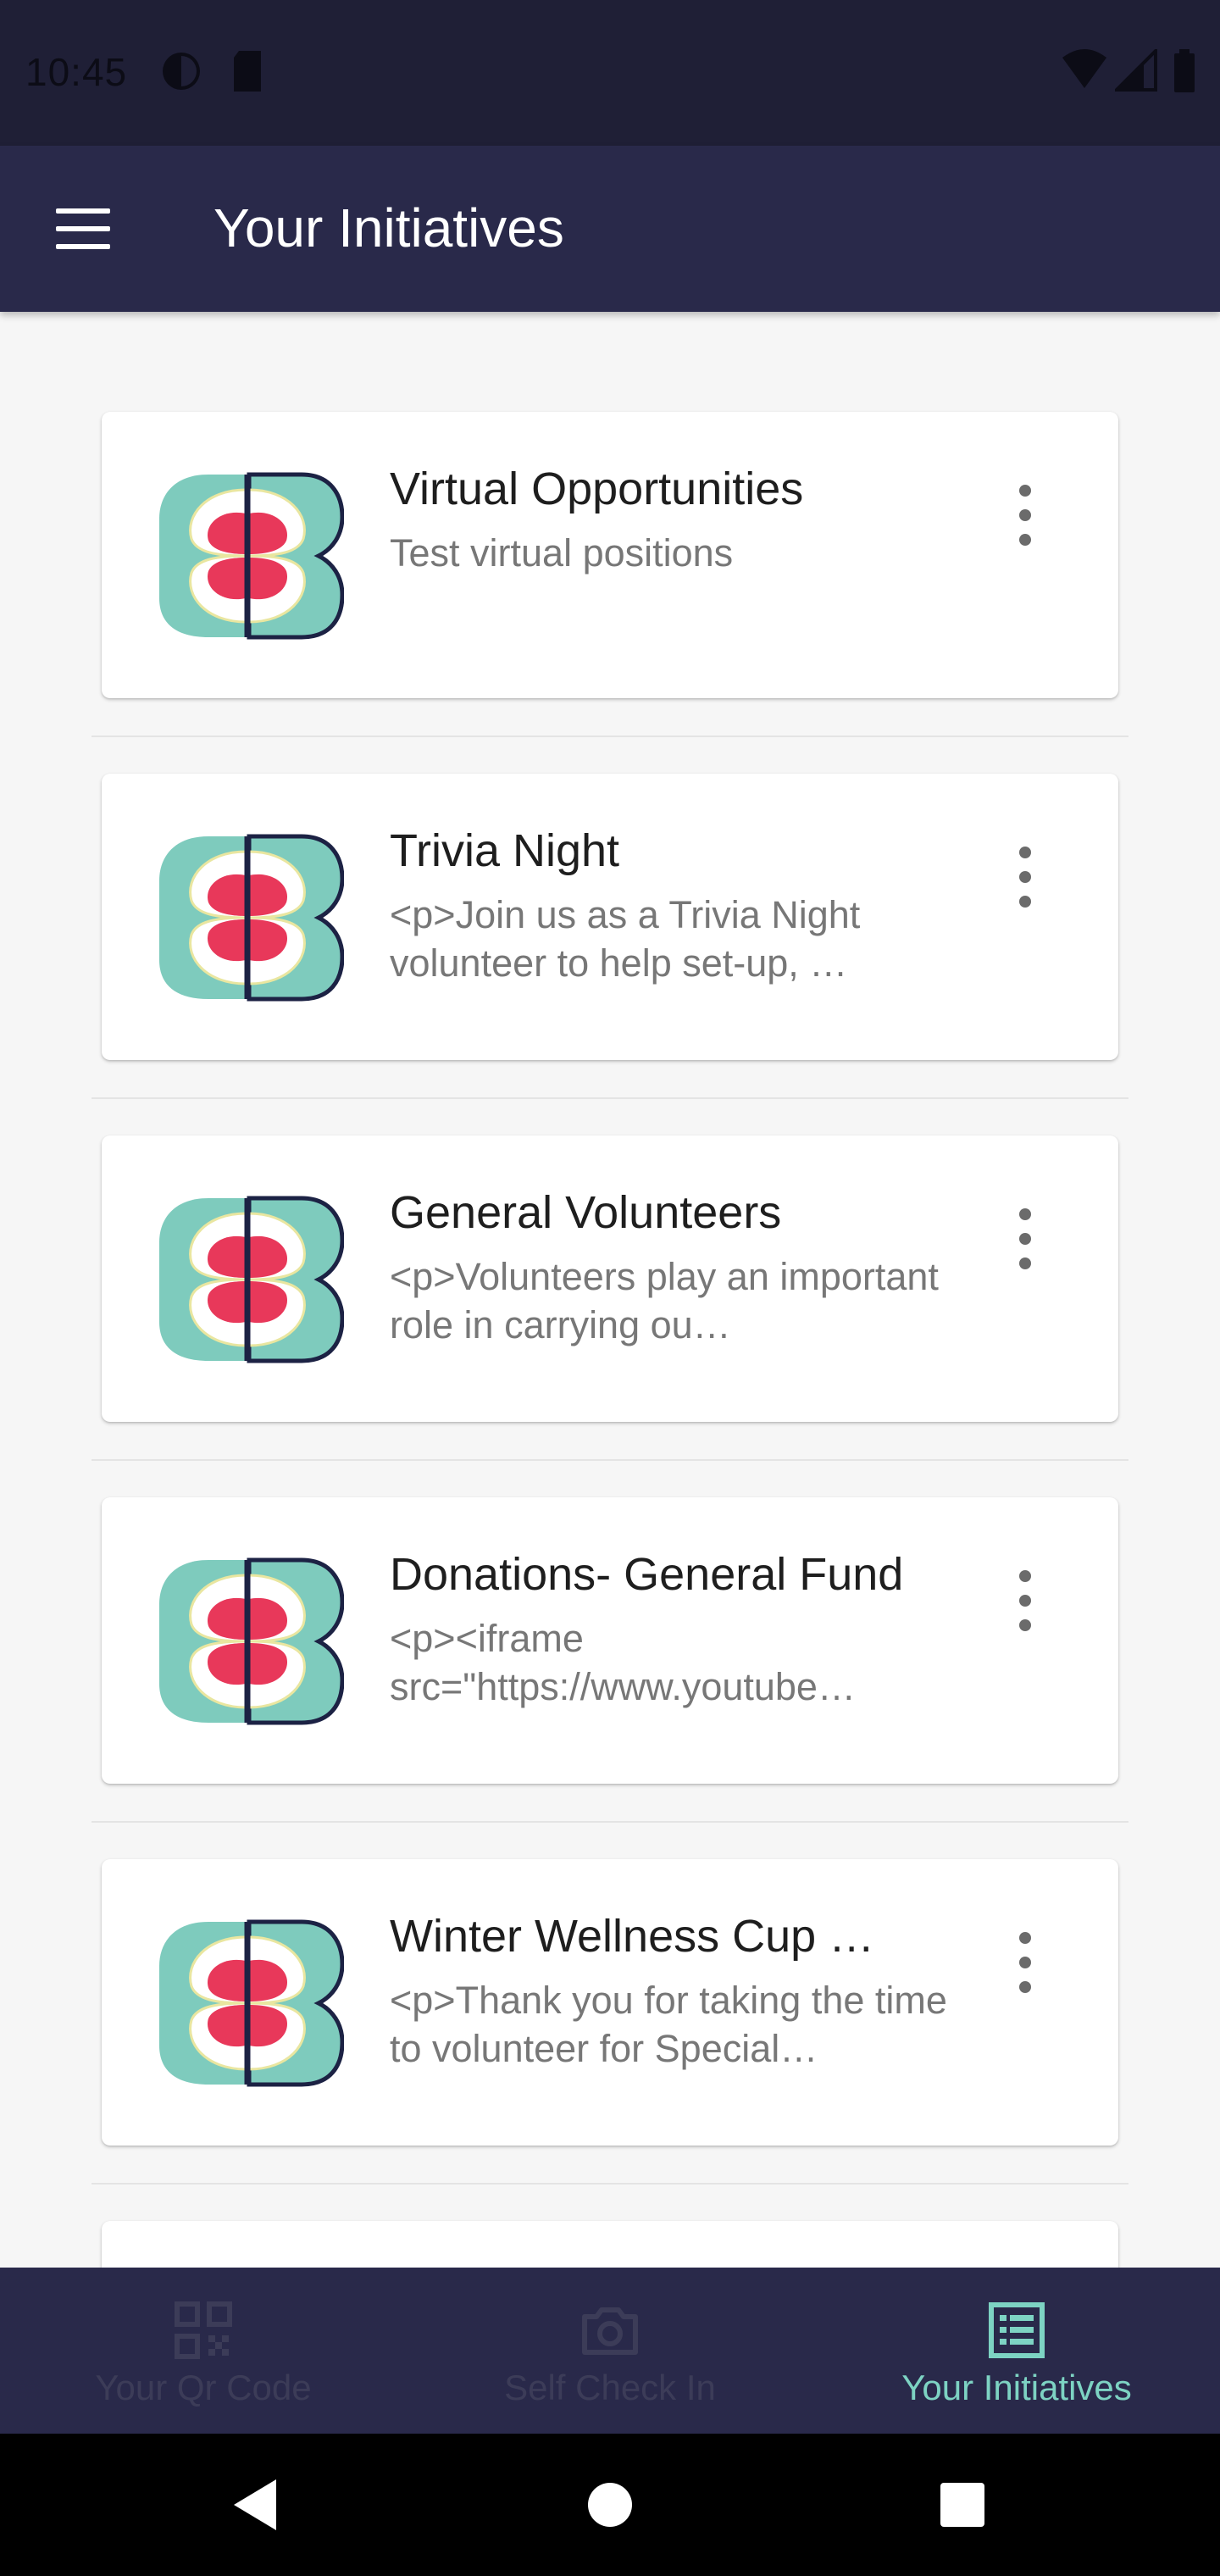 This screenshot has height=2576, width=1220. I want to click on initiative-card, so click(610, 2244).